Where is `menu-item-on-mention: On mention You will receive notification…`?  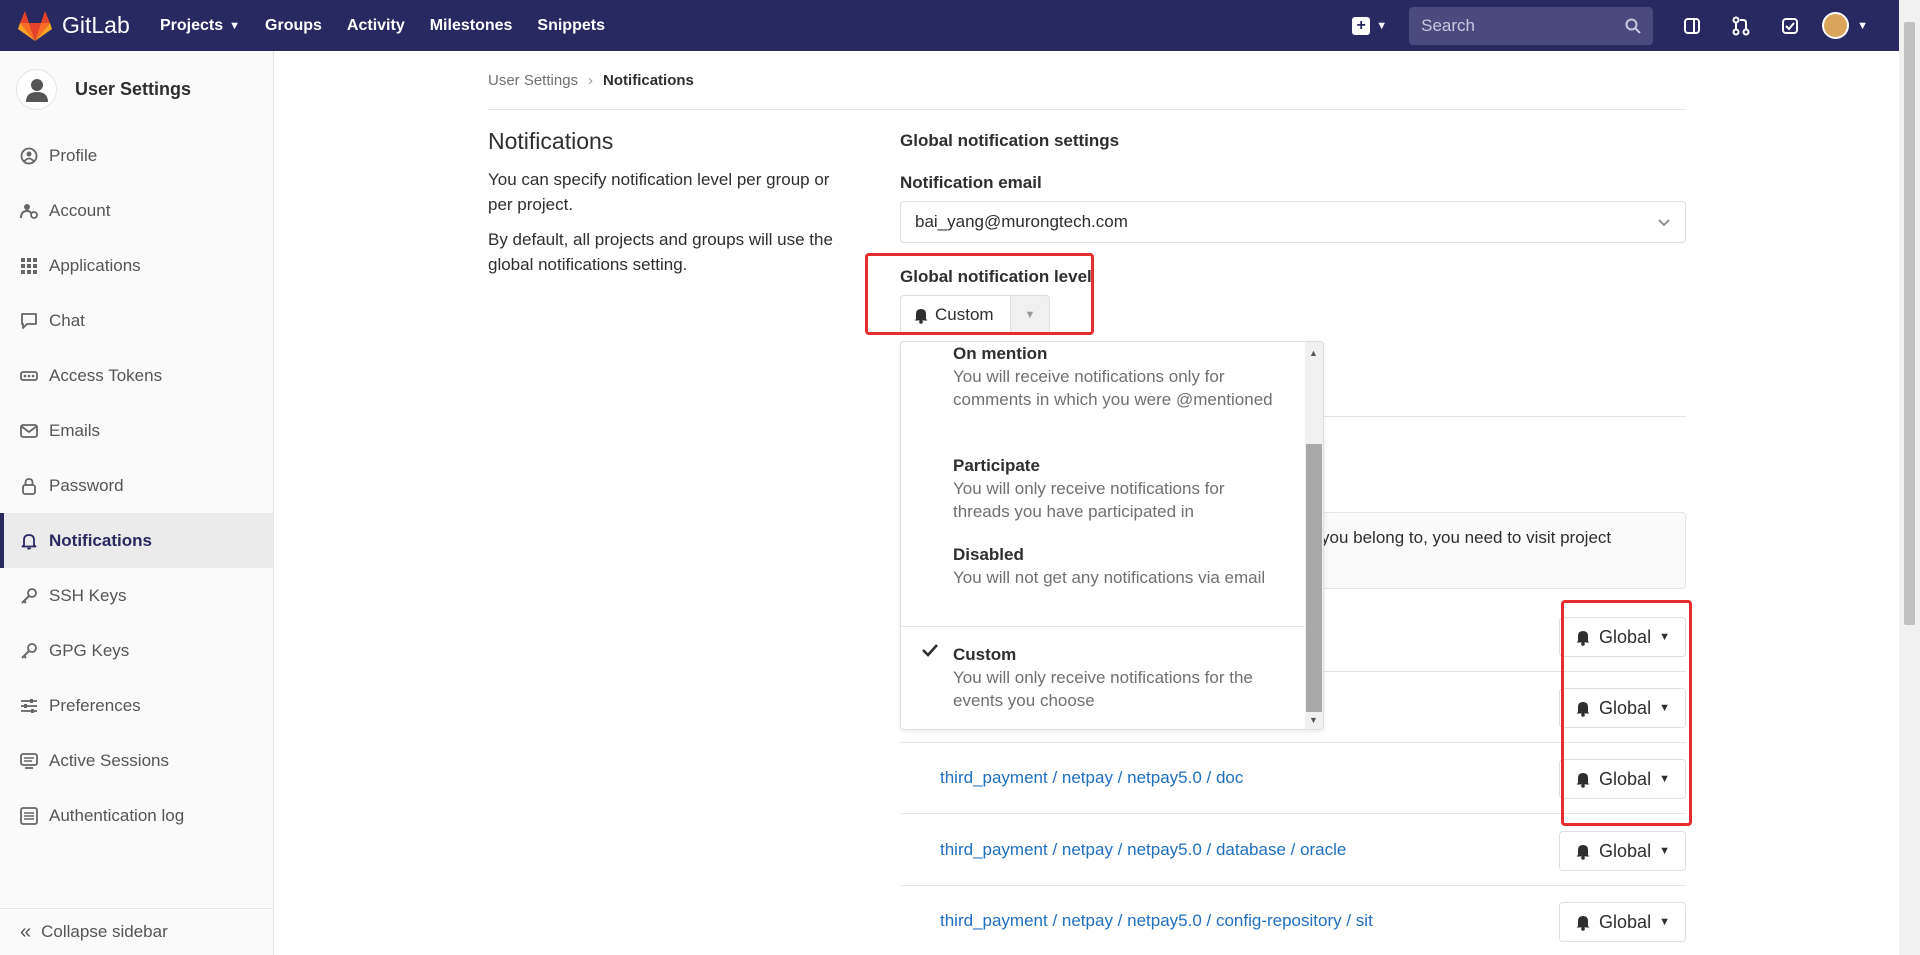
menu-item-on-mention: On mention You will receive notification… is located at coordinates (1113, 376).